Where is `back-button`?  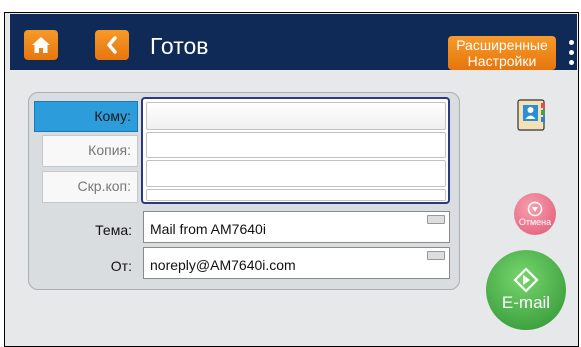
back-button is located at coordinates (112, 45).